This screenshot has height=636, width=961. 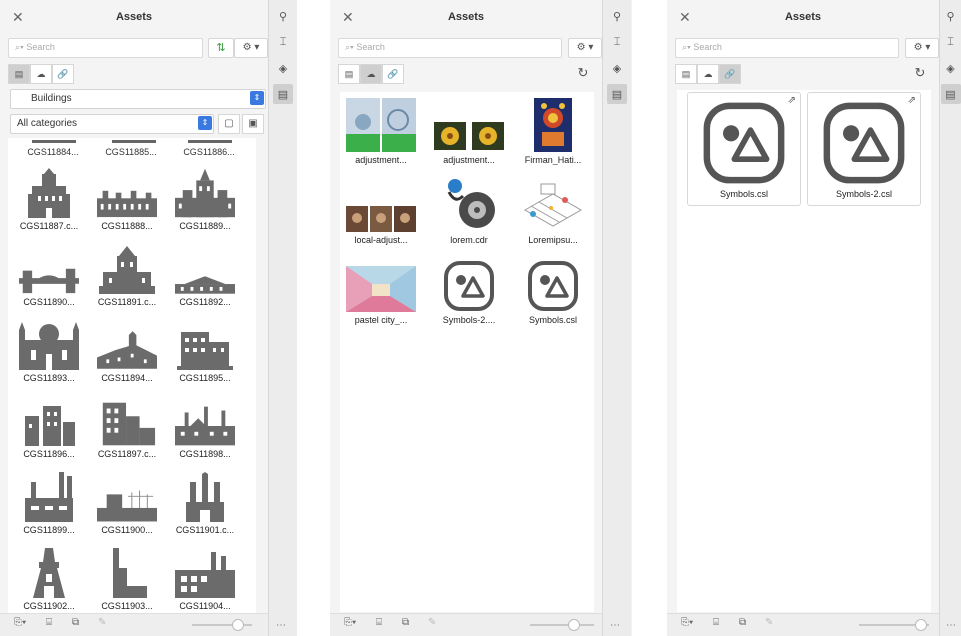 What do you see at coordinates (469, 210) in the screenshot?
I see `asset-item: lorem.cdr` at bounding box center [469, 210].